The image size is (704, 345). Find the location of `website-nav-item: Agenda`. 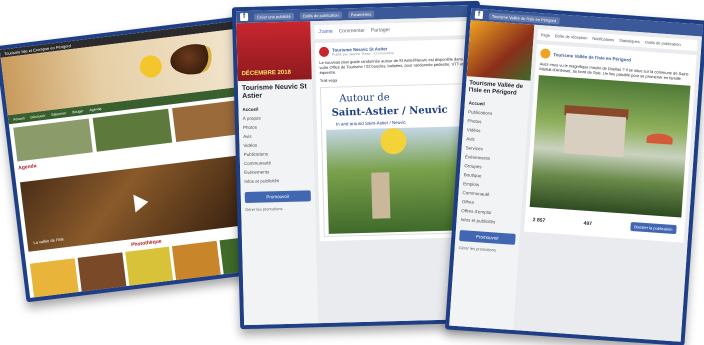

website-nav-item: Agenda is located at coordinates (95, 108).